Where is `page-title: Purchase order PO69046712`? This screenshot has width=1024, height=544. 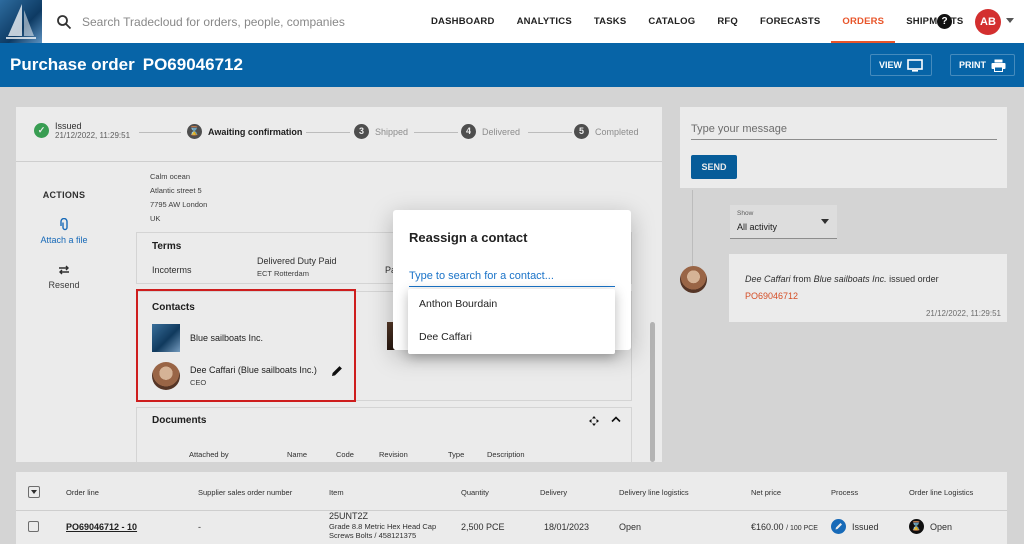
page-title: Purchase order PO69046712 is located at coordinates (126, 65).